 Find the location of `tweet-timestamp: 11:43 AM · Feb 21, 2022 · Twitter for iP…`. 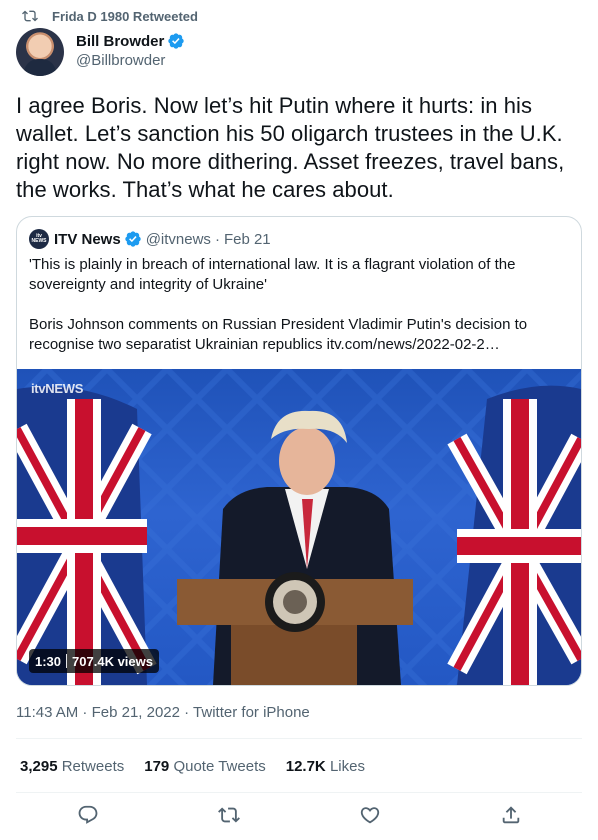

tweet-timestamp: 11:43 AM · Feb 21, 2022 · Twitter for iP… is located at coordinates (163, 712).